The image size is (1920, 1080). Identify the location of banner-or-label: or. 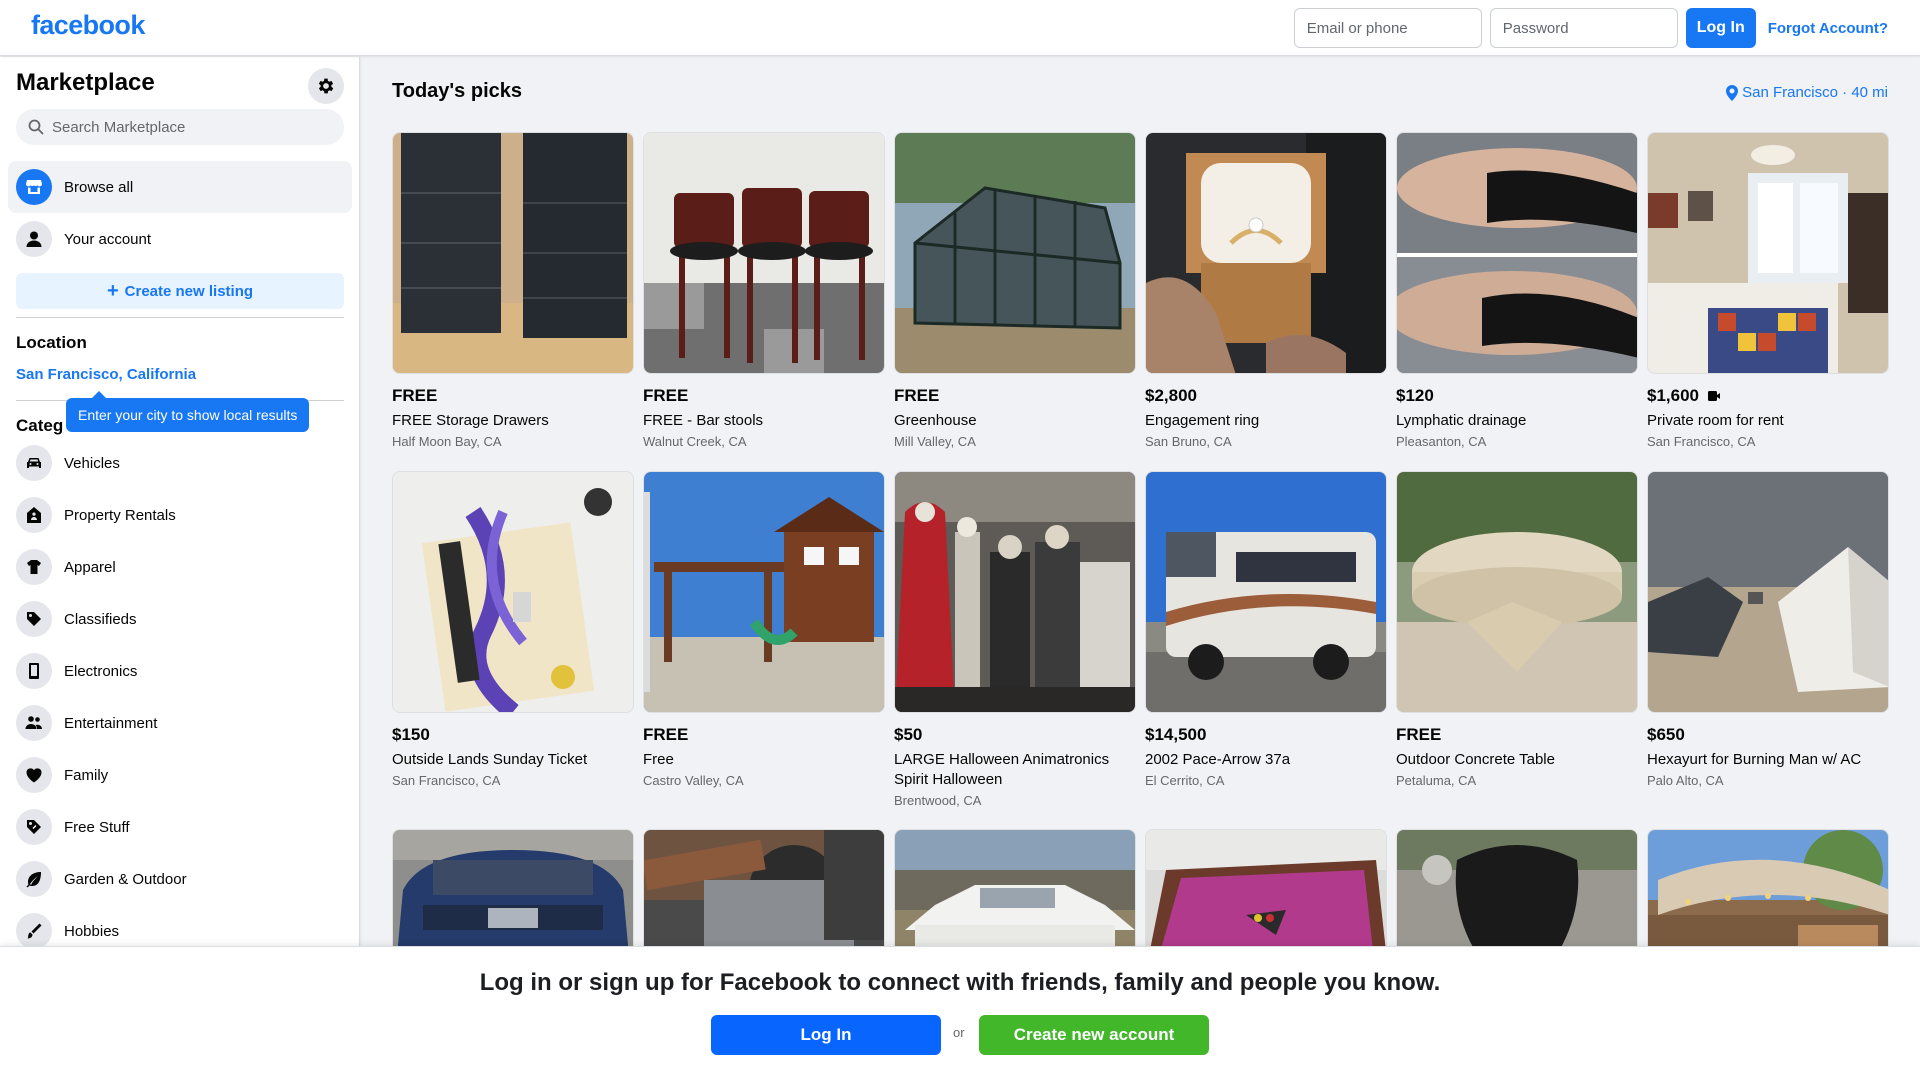
(959, 1032).